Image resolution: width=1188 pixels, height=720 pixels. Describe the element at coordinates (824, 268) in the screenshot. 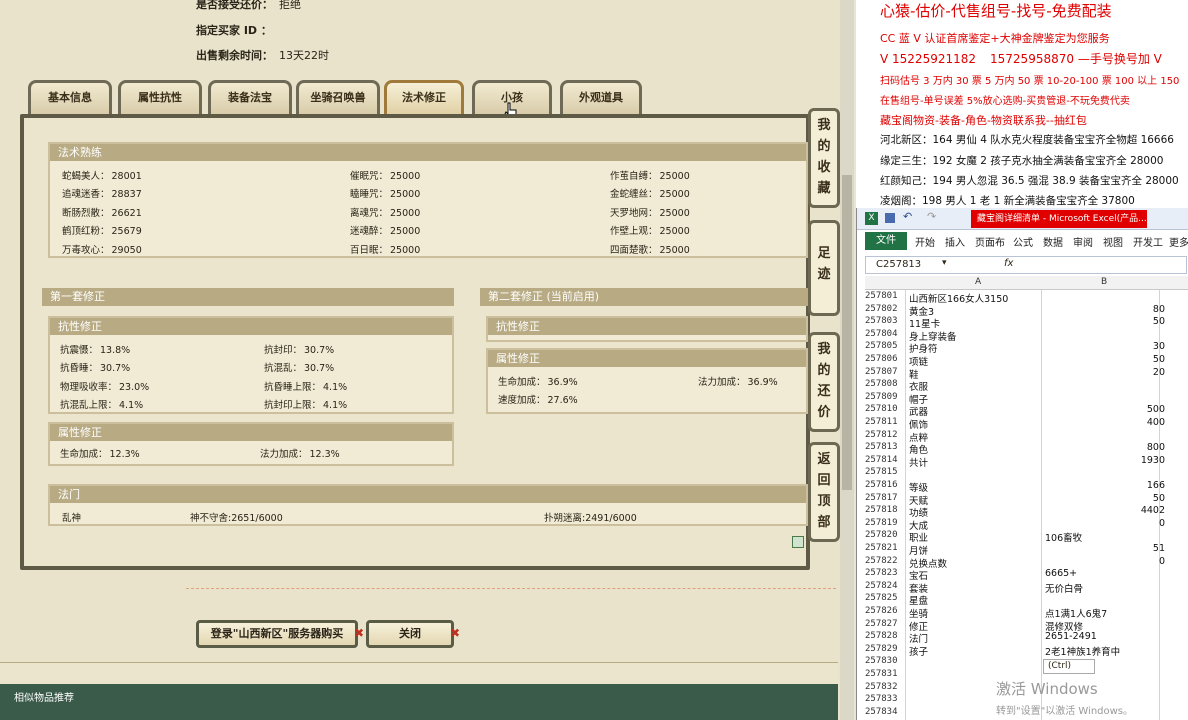

I see `side-nav-footprint: 足迹` at that location.